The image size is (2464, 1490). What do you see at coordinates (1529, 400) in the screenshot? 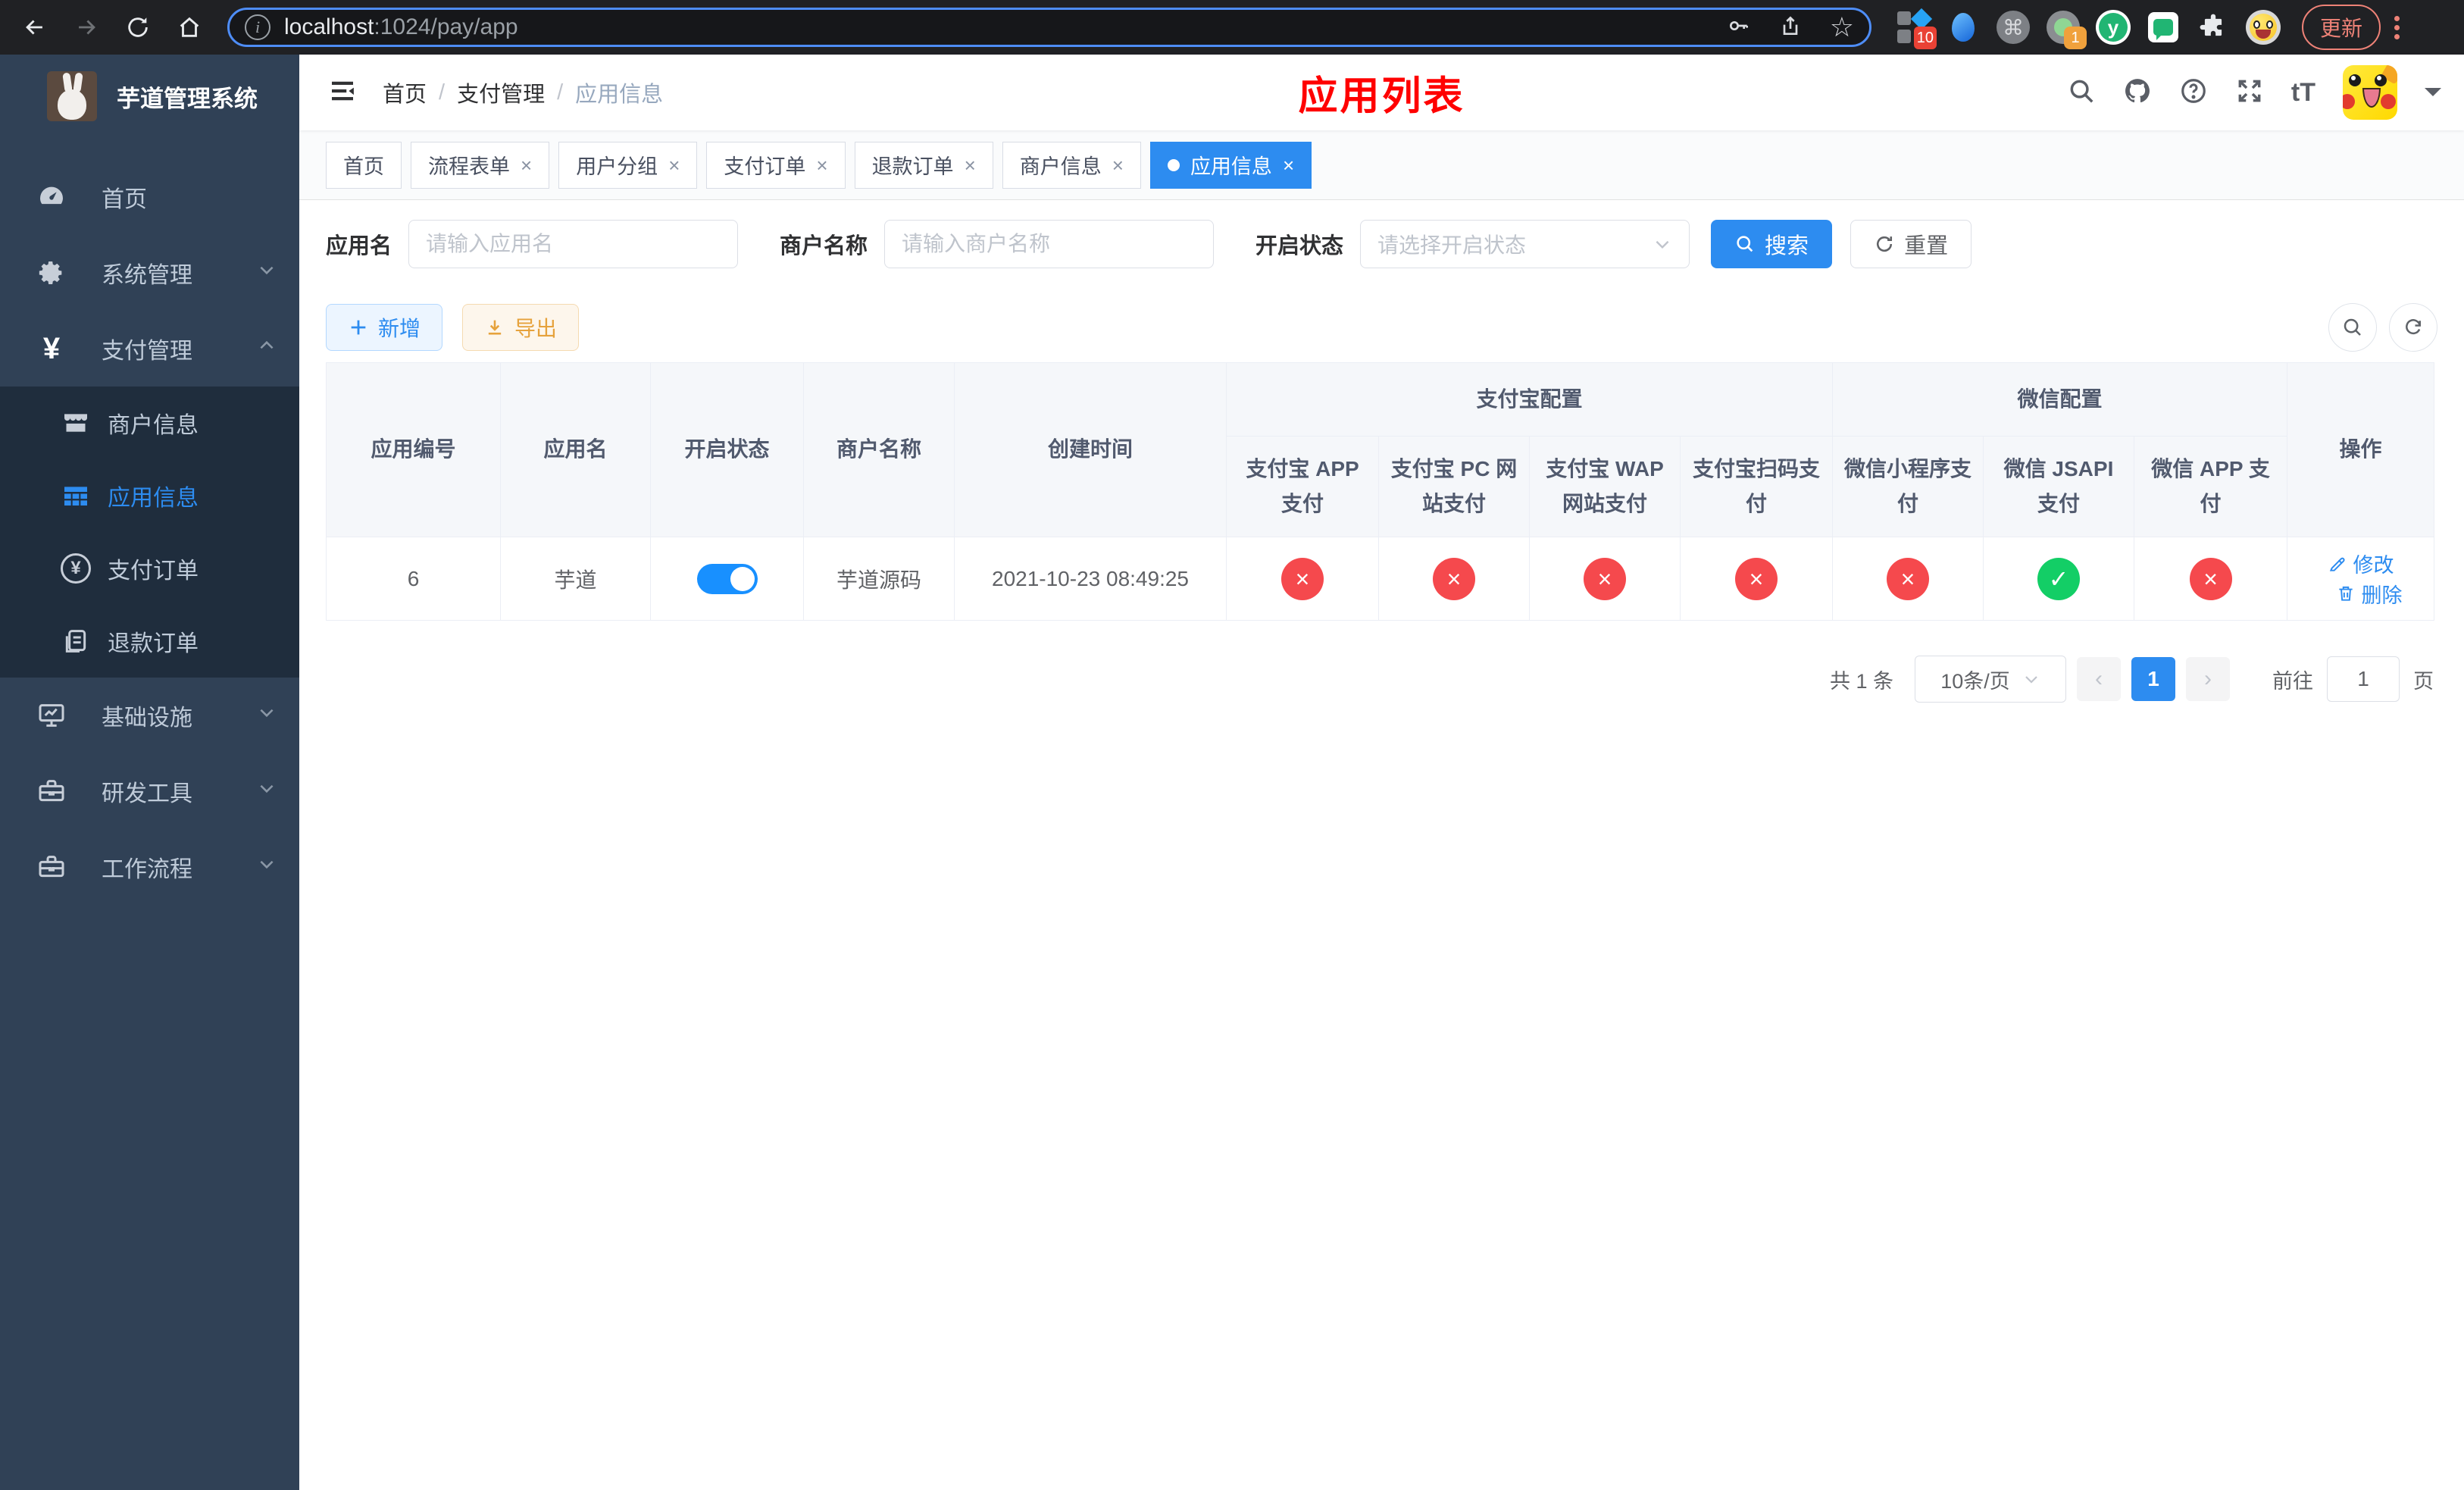
I see `group-alipay-config: 支付宝配置` at bounding box center [1529, 400].